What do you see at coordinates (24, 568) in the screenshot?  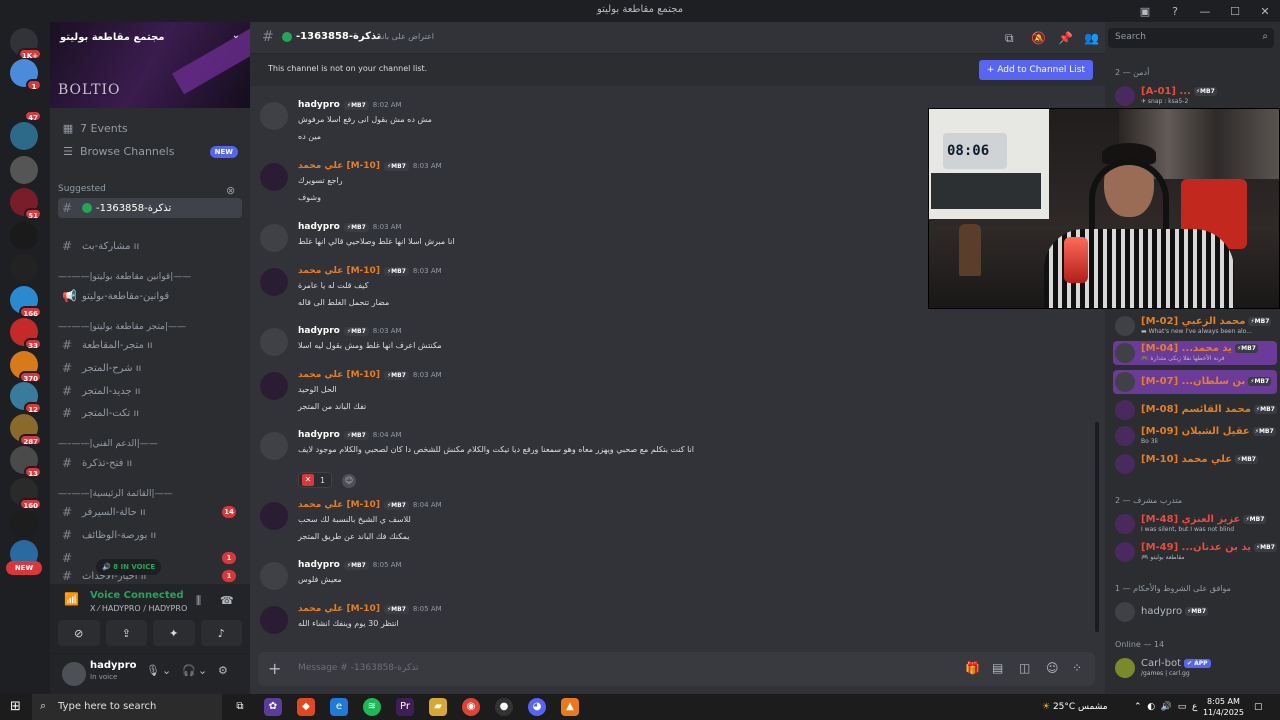 I see `new-unreads-pill: NEW` at bounding box center [24, 568].